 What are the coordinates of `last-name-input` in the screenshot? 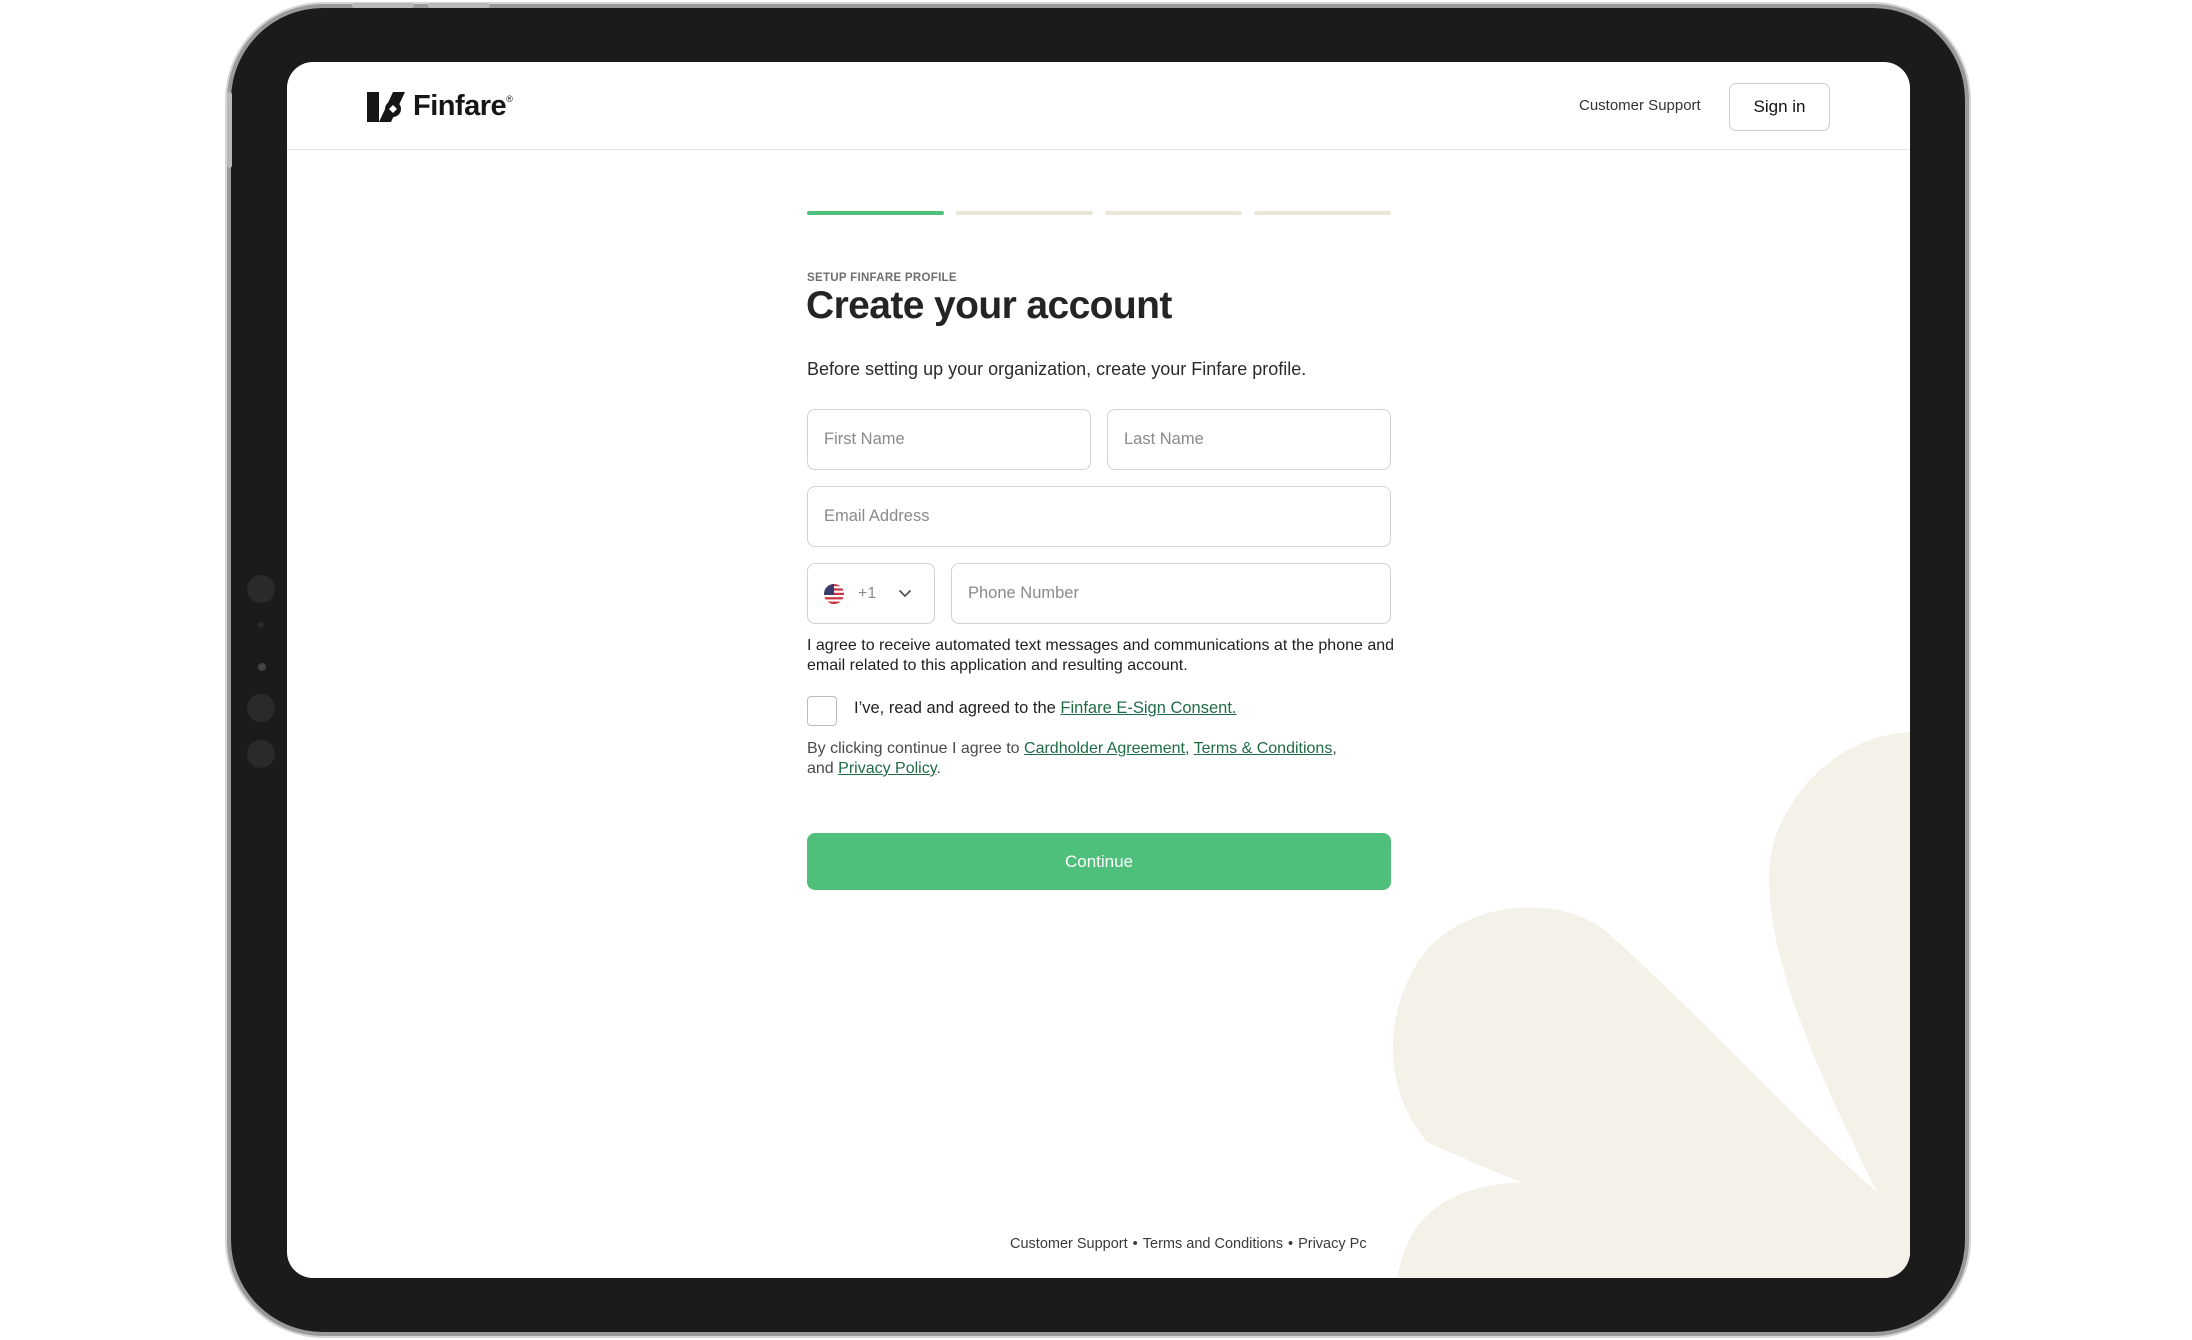 It's located at (1249, 439).